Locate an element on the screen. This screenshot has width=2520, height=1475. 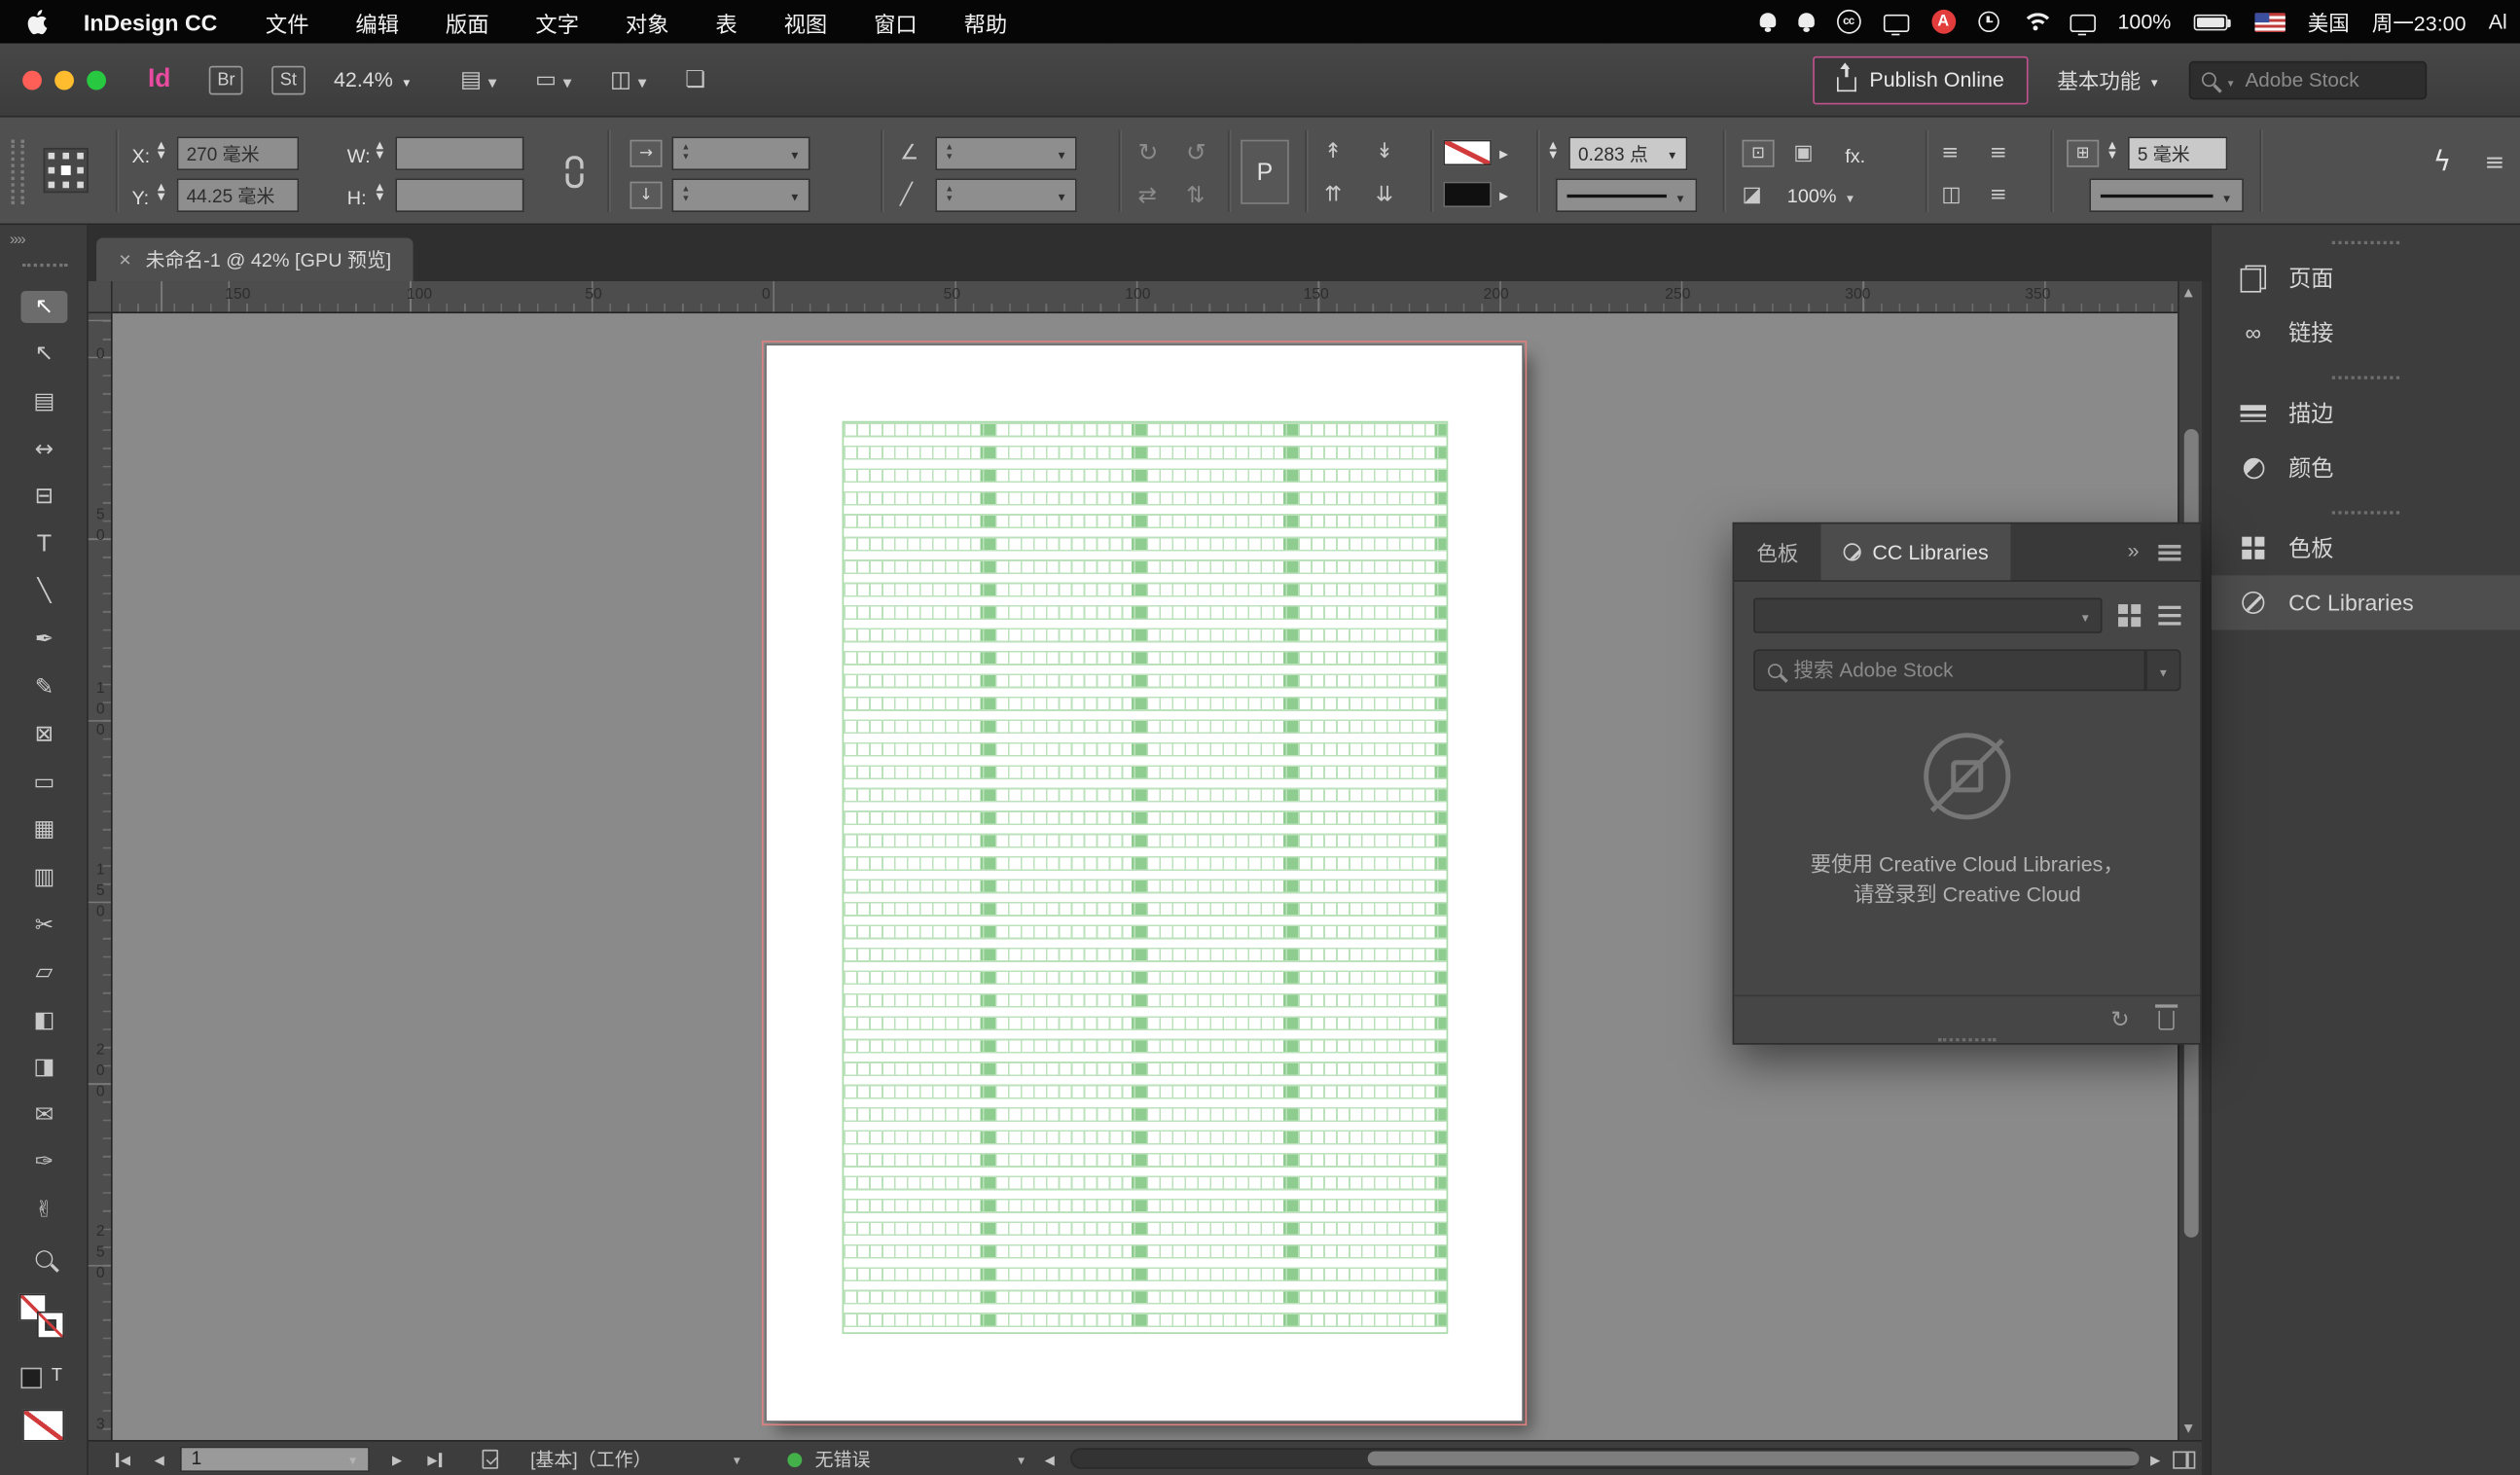
stroke-swatch-caret is located at coordinates (1503, 154).